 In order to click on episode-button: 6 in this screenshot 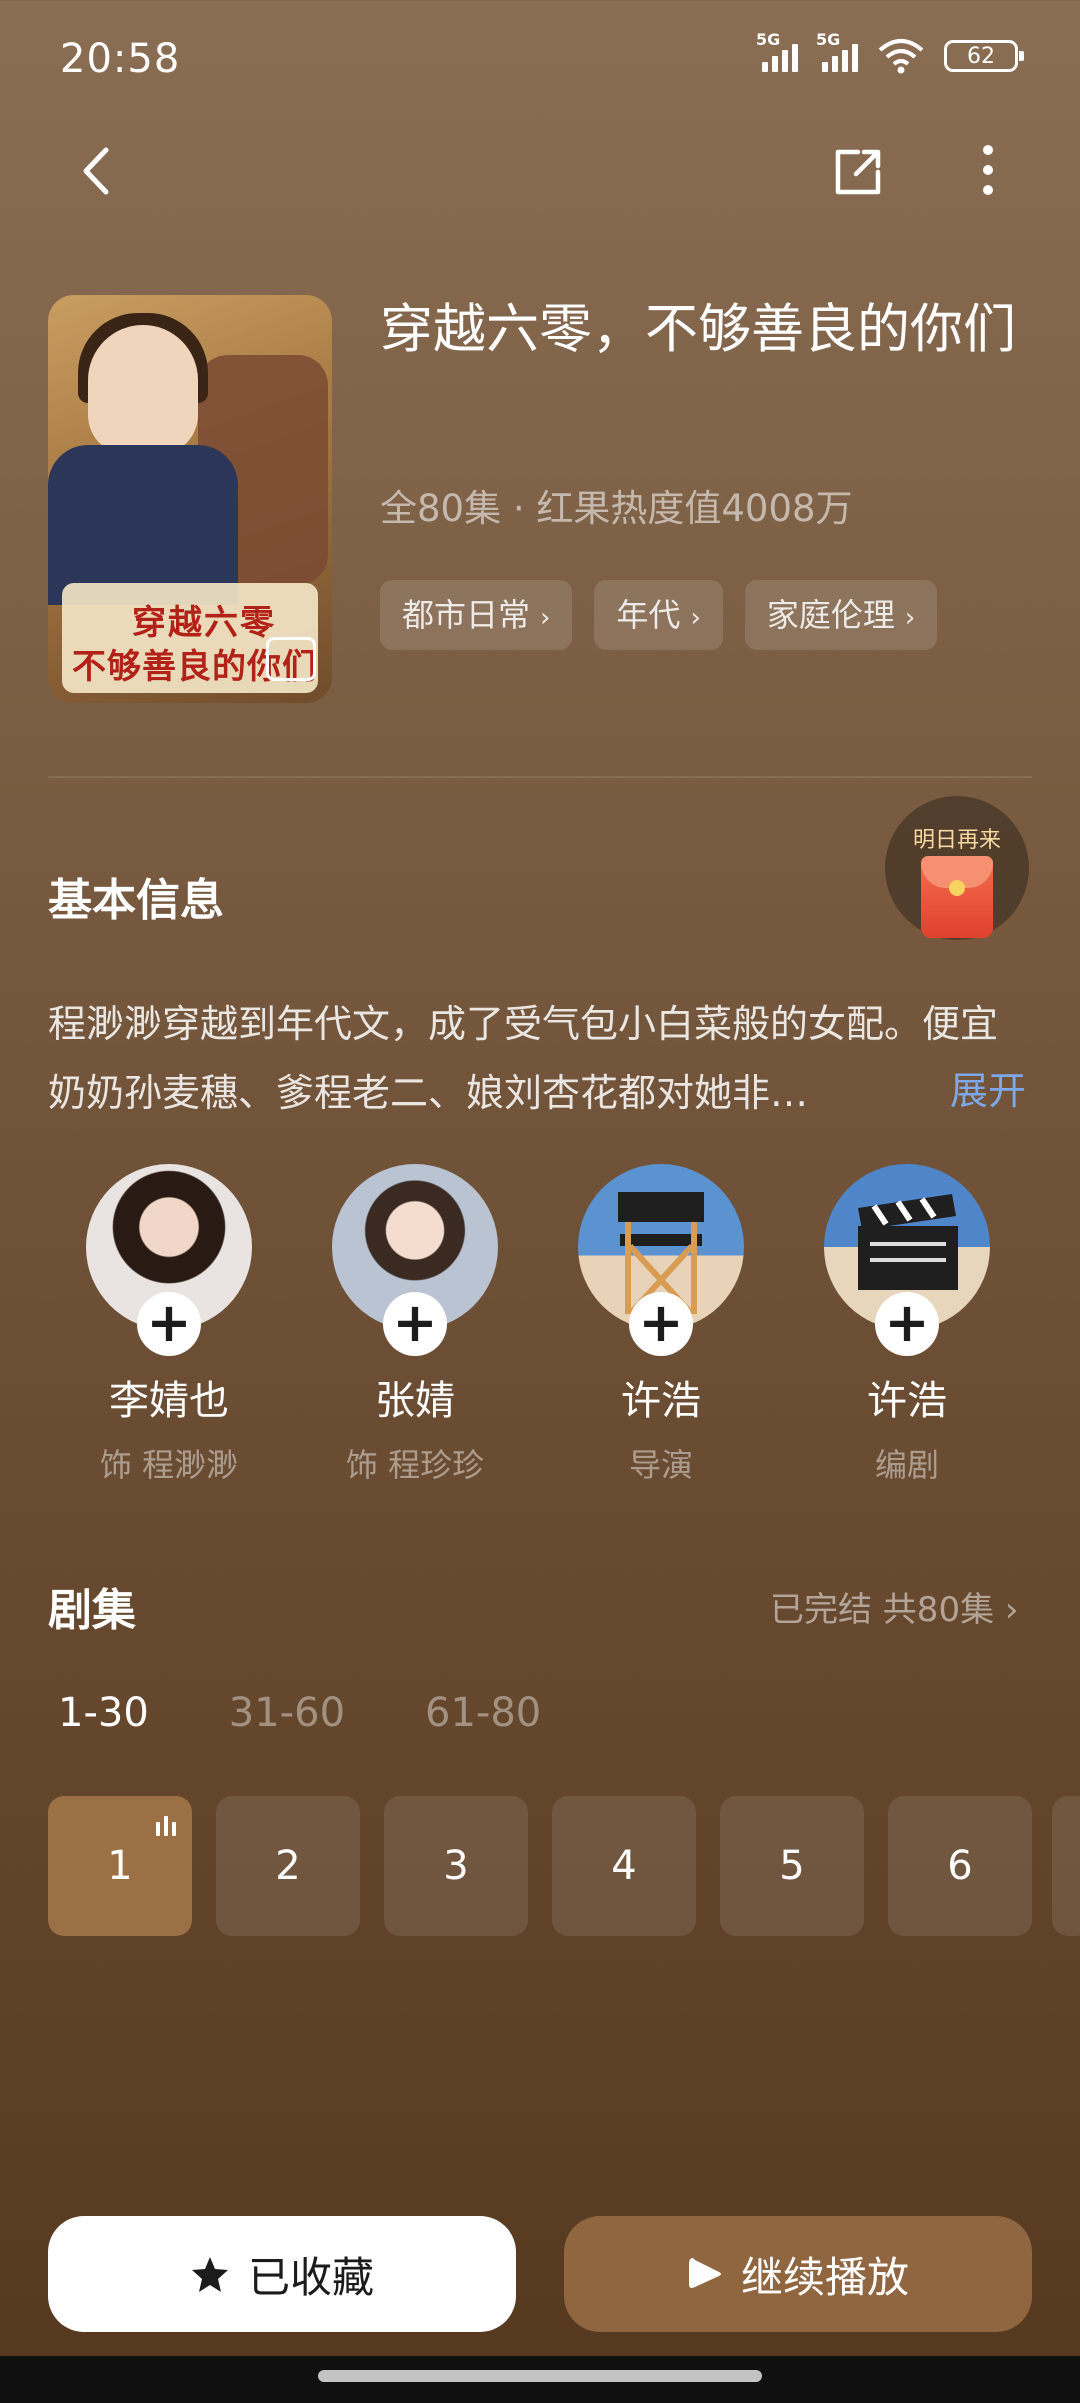, I will do `click(960, 1866)`.